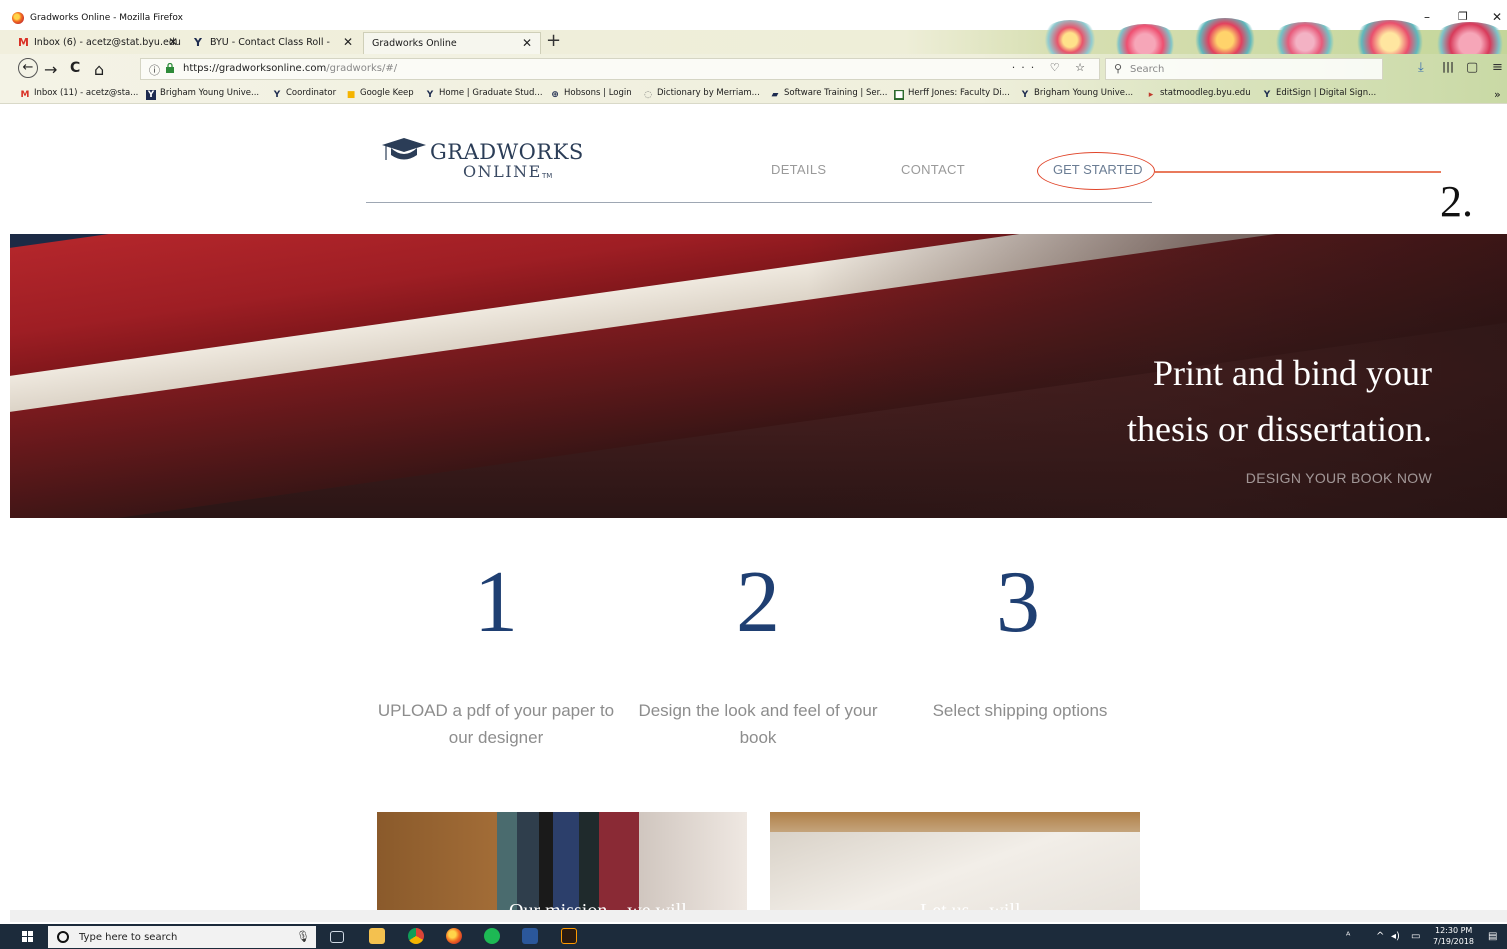  Describe the element at coordinates (1492, 936) in the screenshot. I see `notifications-icon: ▤` at that location.